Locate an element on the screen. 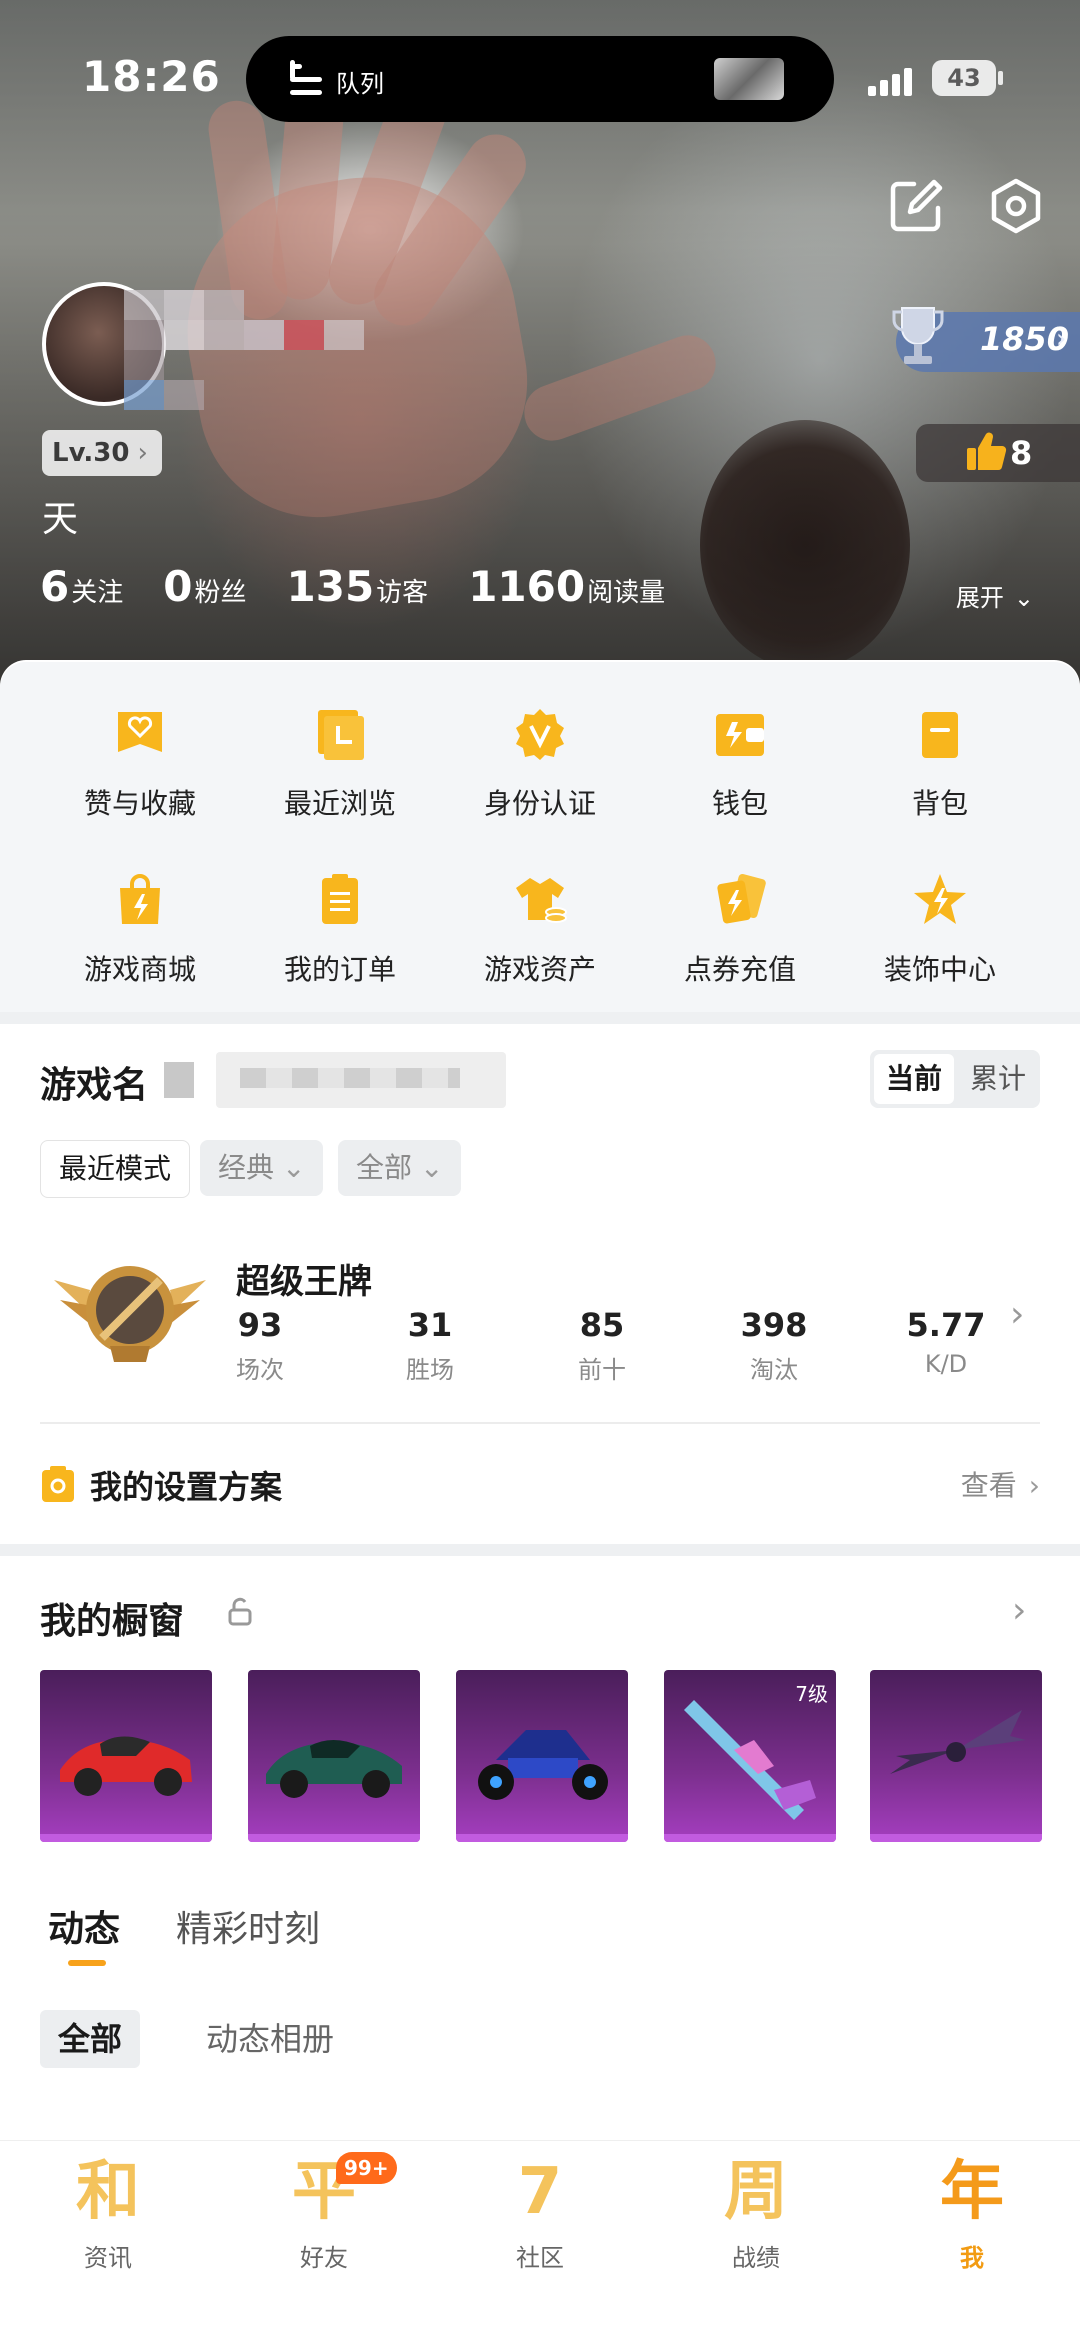 The height and width of the screenshot is (2348, 1080). rank-stat-label: 胜场 is located at coordinates (430, 1370).